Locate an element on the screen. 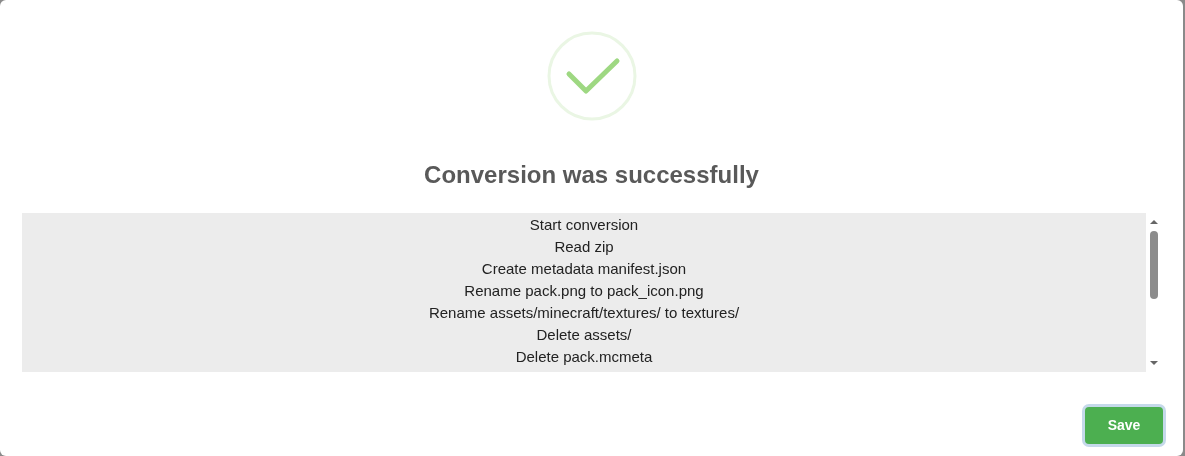 The height and width of the screenshot is (456, 1185). log-line: Start conversion is located at coordinates (584, 225).